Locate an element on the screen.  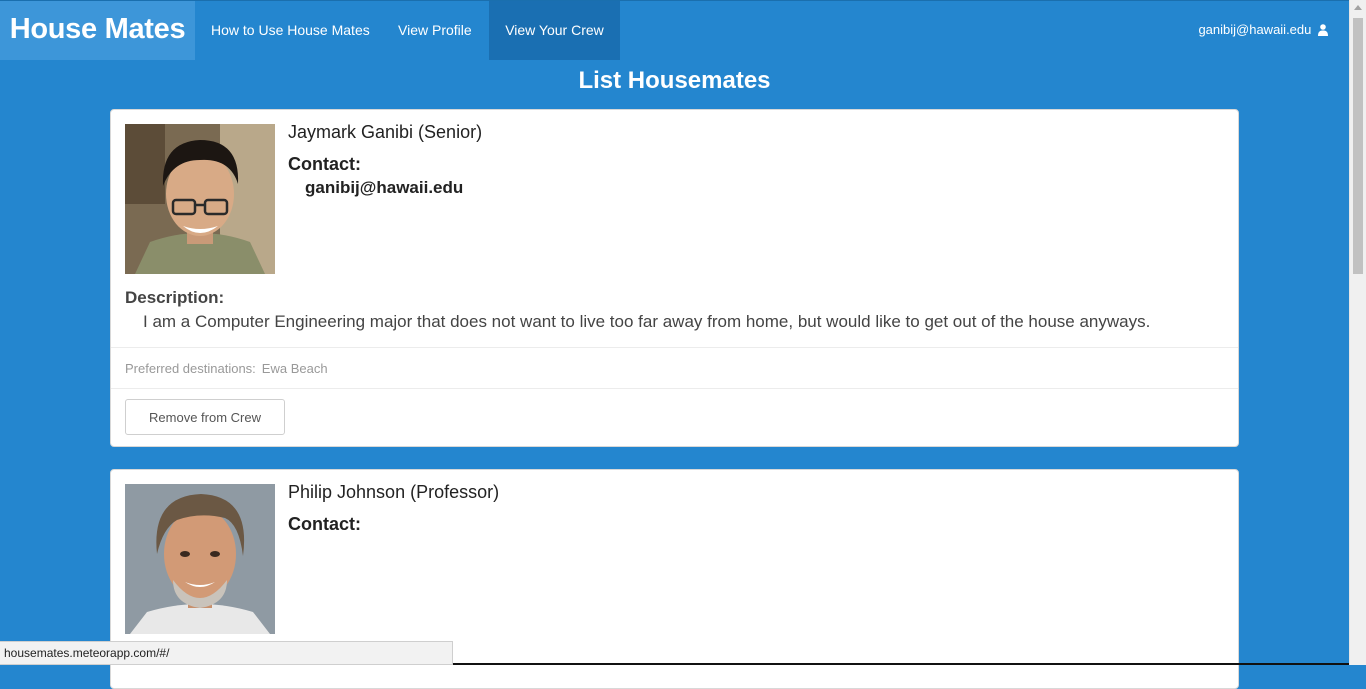
housemate-name: Jaymark Ganibi (Senior) is located at coordinates (385, 132).